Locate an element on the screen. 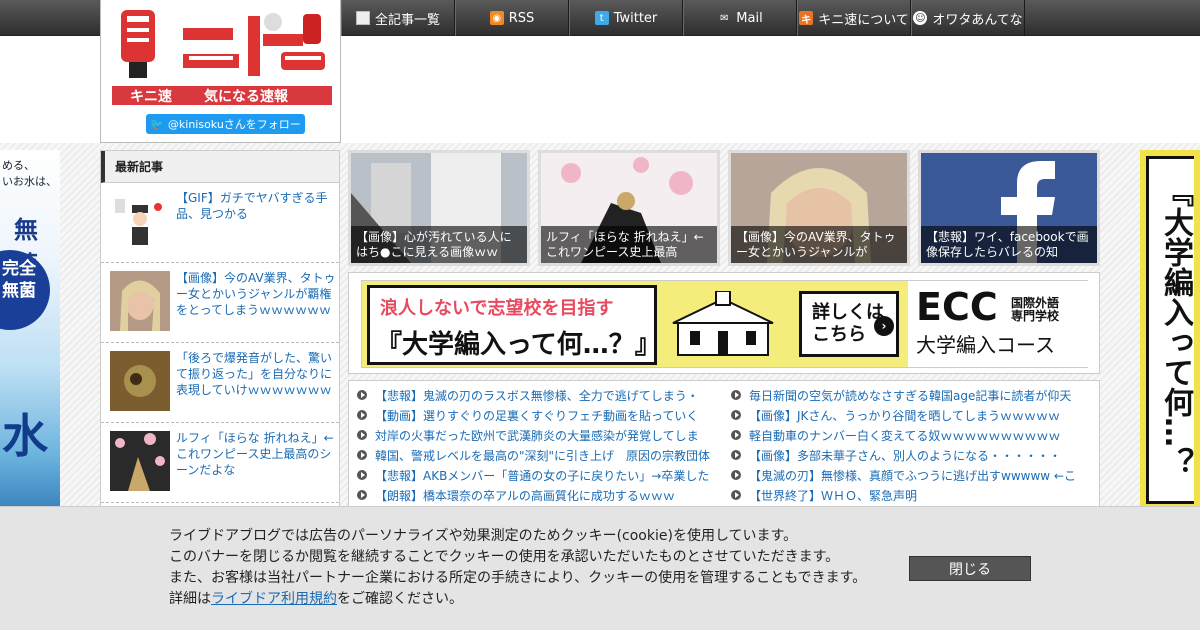  article-title-link: 【GIF】ガチでヤバすぎる手品、見つかる is located at coordinates (256, 206).